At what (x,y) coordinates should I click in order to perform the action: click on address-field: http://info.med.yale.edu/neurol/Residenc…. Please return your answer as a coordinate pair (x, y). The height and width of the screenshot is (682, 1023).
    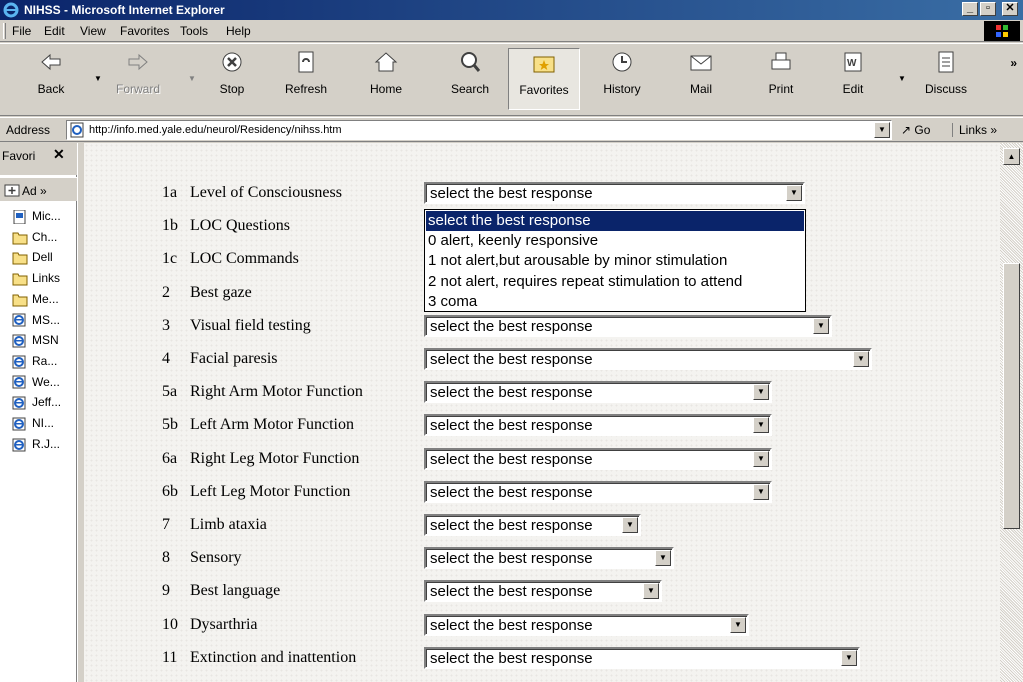
    Looking at the image, I should click on (479, 130).